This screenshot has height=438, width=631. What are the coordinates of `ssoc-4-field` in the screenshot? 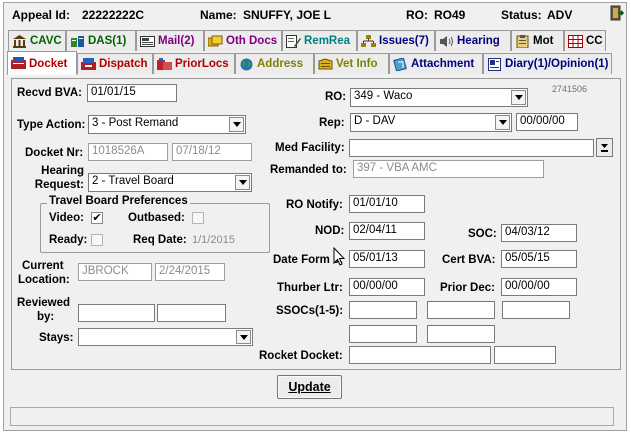 It's located at (383, 334).